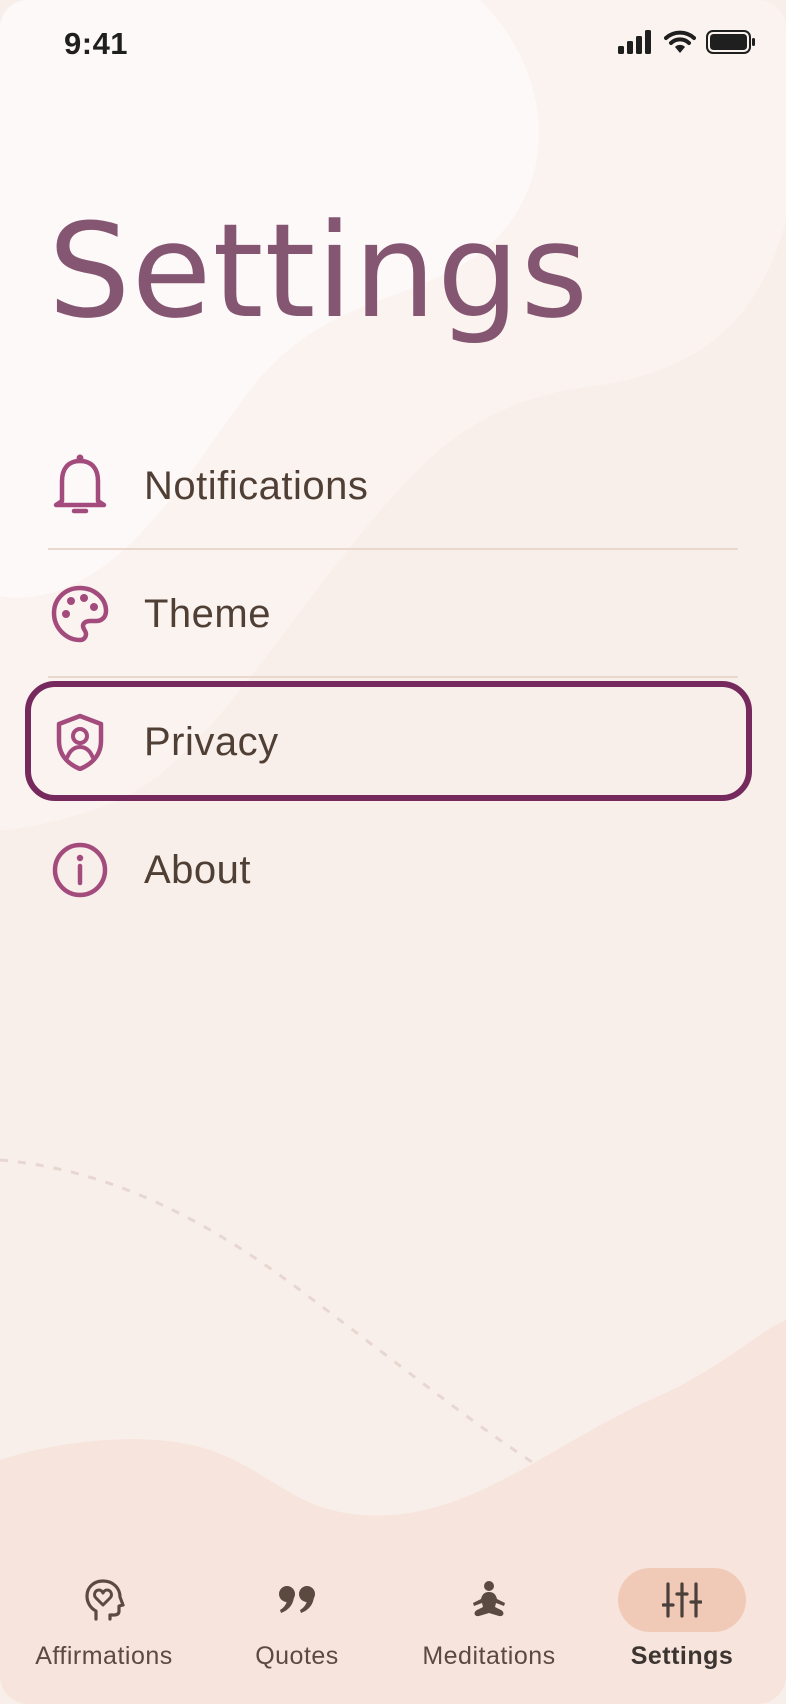 The image size is (786, 1704). I want to click on menu-item-label: About, so click(198, 869).